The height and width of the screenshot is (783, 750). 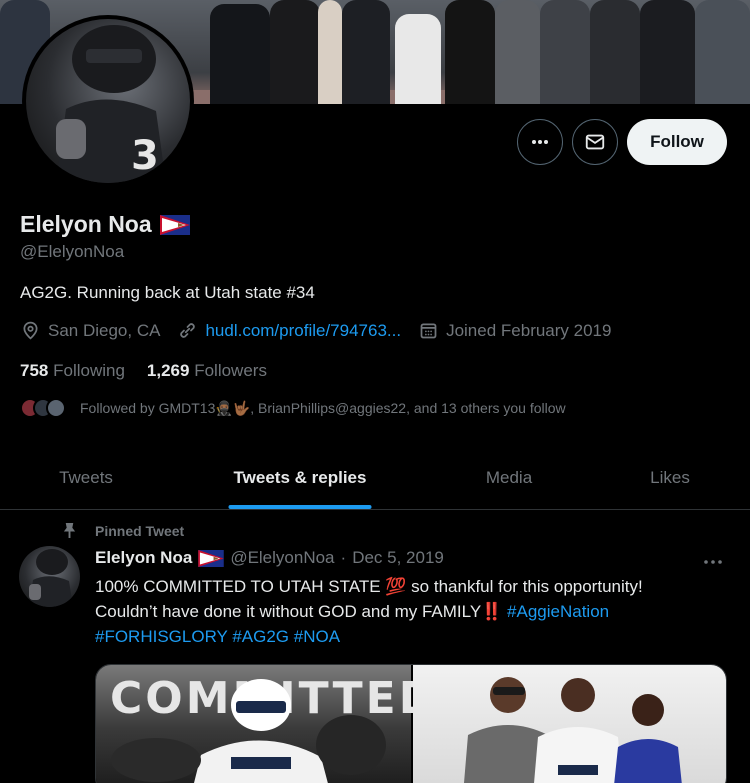 I want to click on tweet-header: Elelyon Noa @ElelyonNoa · Dec 5, 2019, so click(x=269, y=558).